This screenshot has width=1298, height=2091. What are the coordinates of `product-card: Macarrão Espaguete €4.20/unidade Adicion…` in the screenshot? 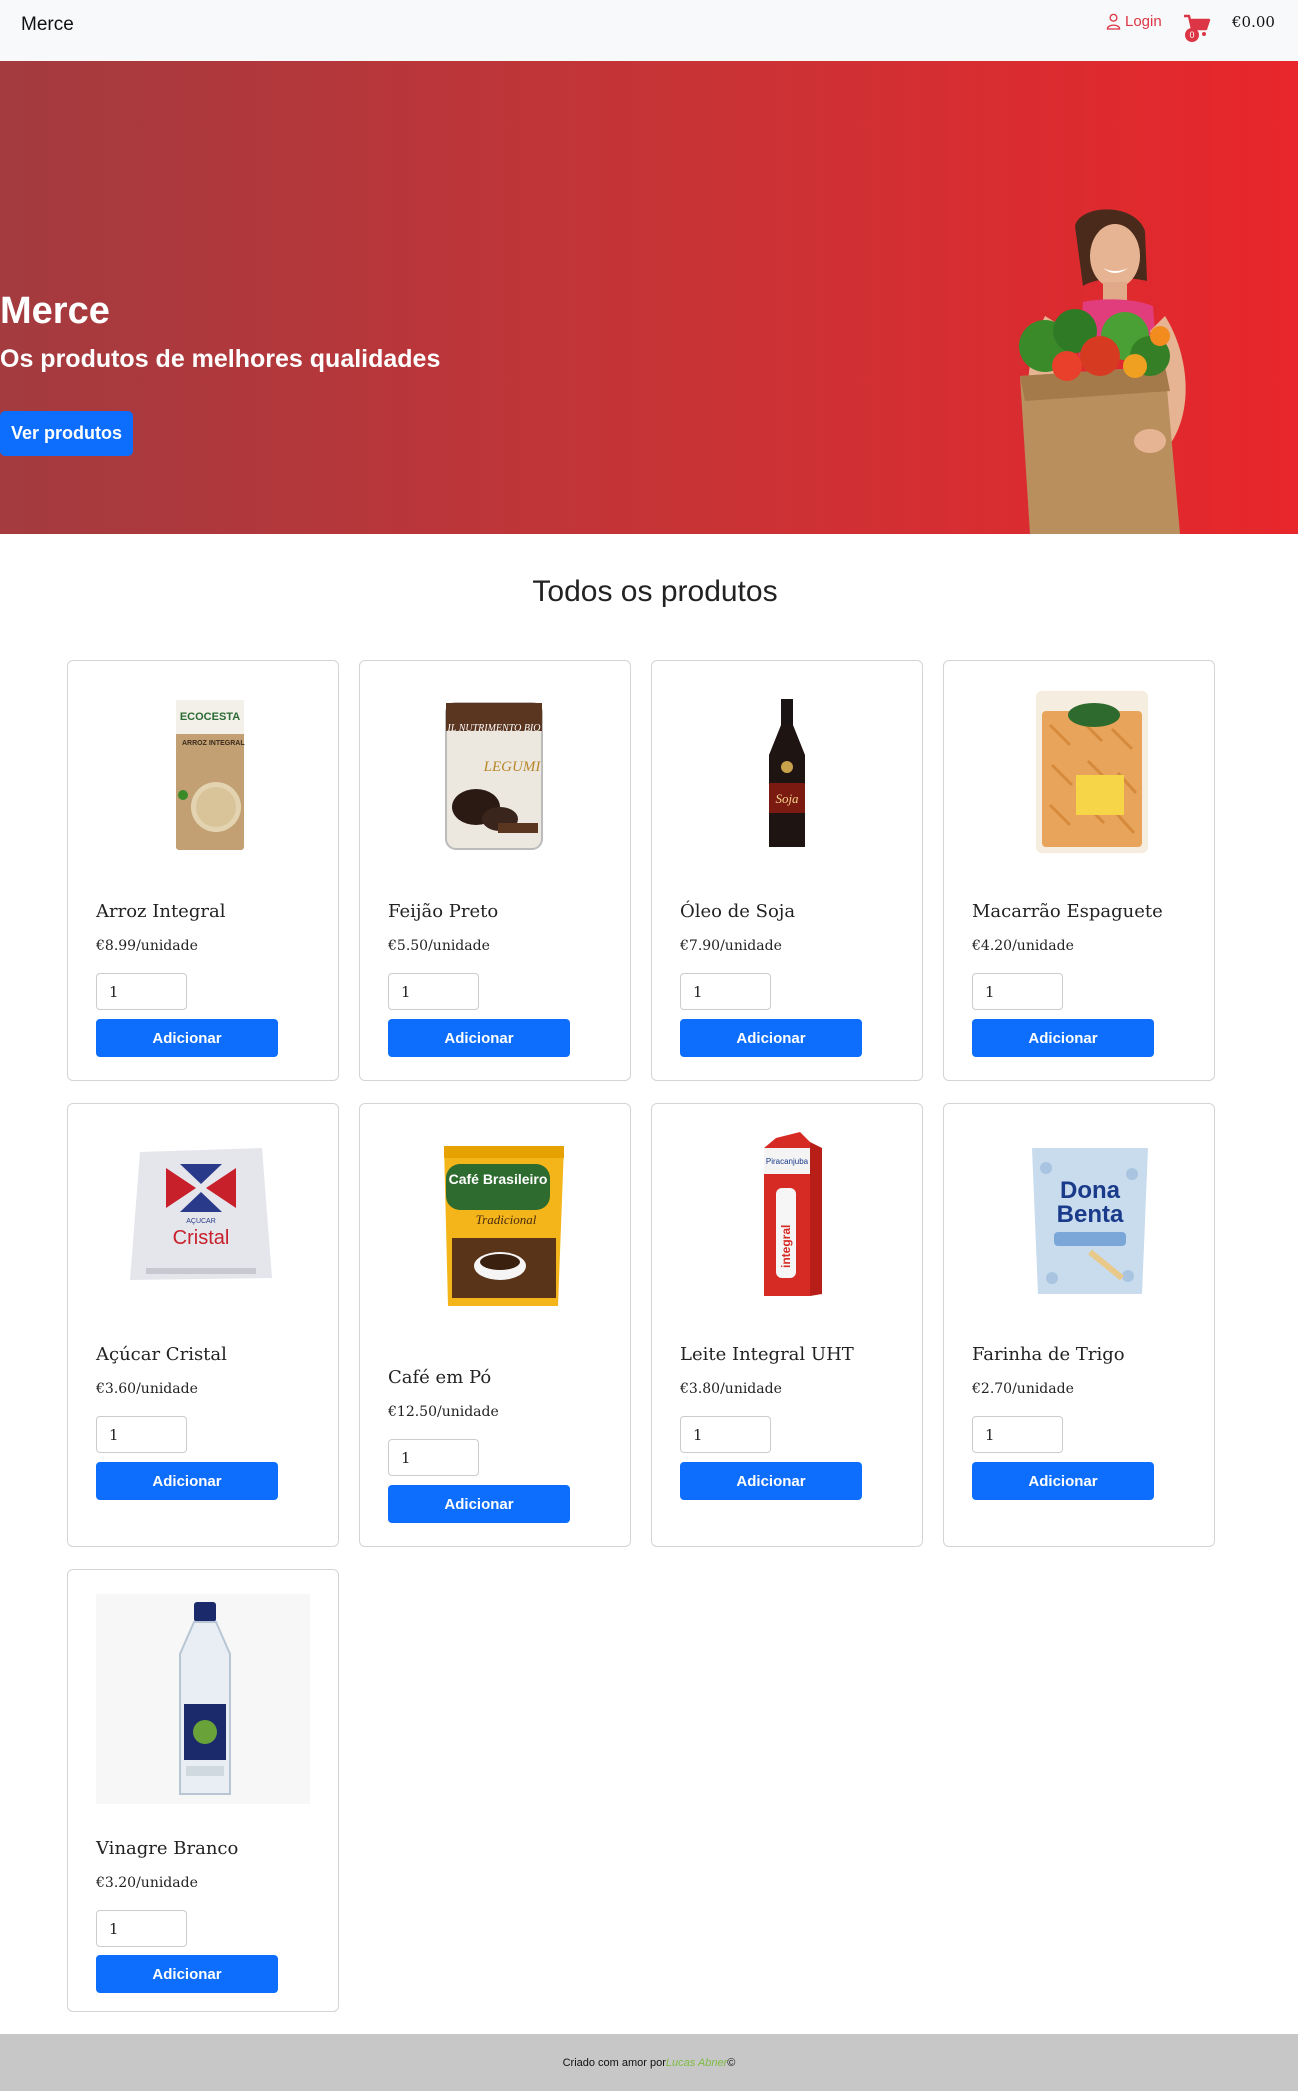 It's located at (1079, 870).